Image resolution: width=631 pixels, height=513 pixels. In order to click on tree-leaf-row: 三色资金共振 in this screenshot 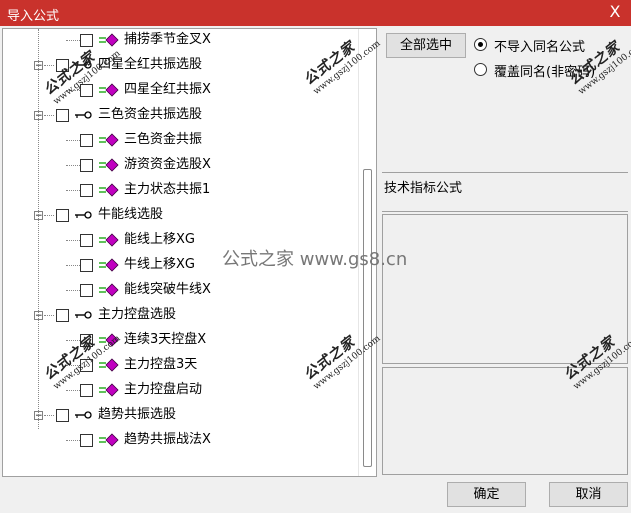, I will do `click(180, 140)`.